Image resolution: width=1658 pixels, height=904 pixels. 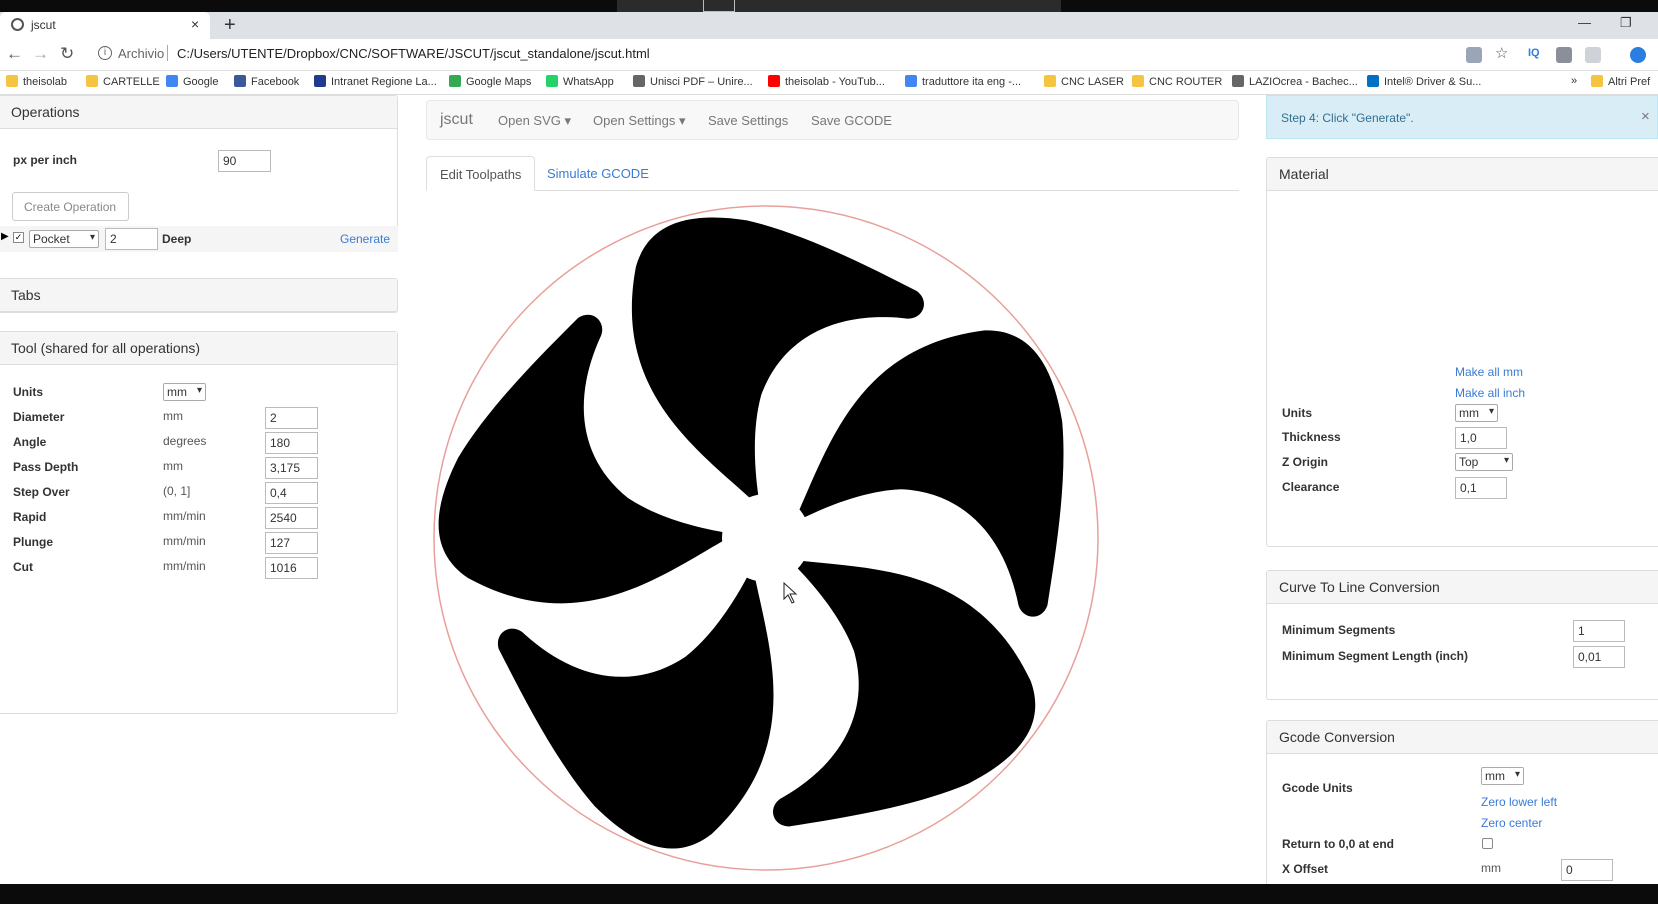 I want to click on tab-simulate-gcode: Simulate GCODE, so click(x=598, y=173).